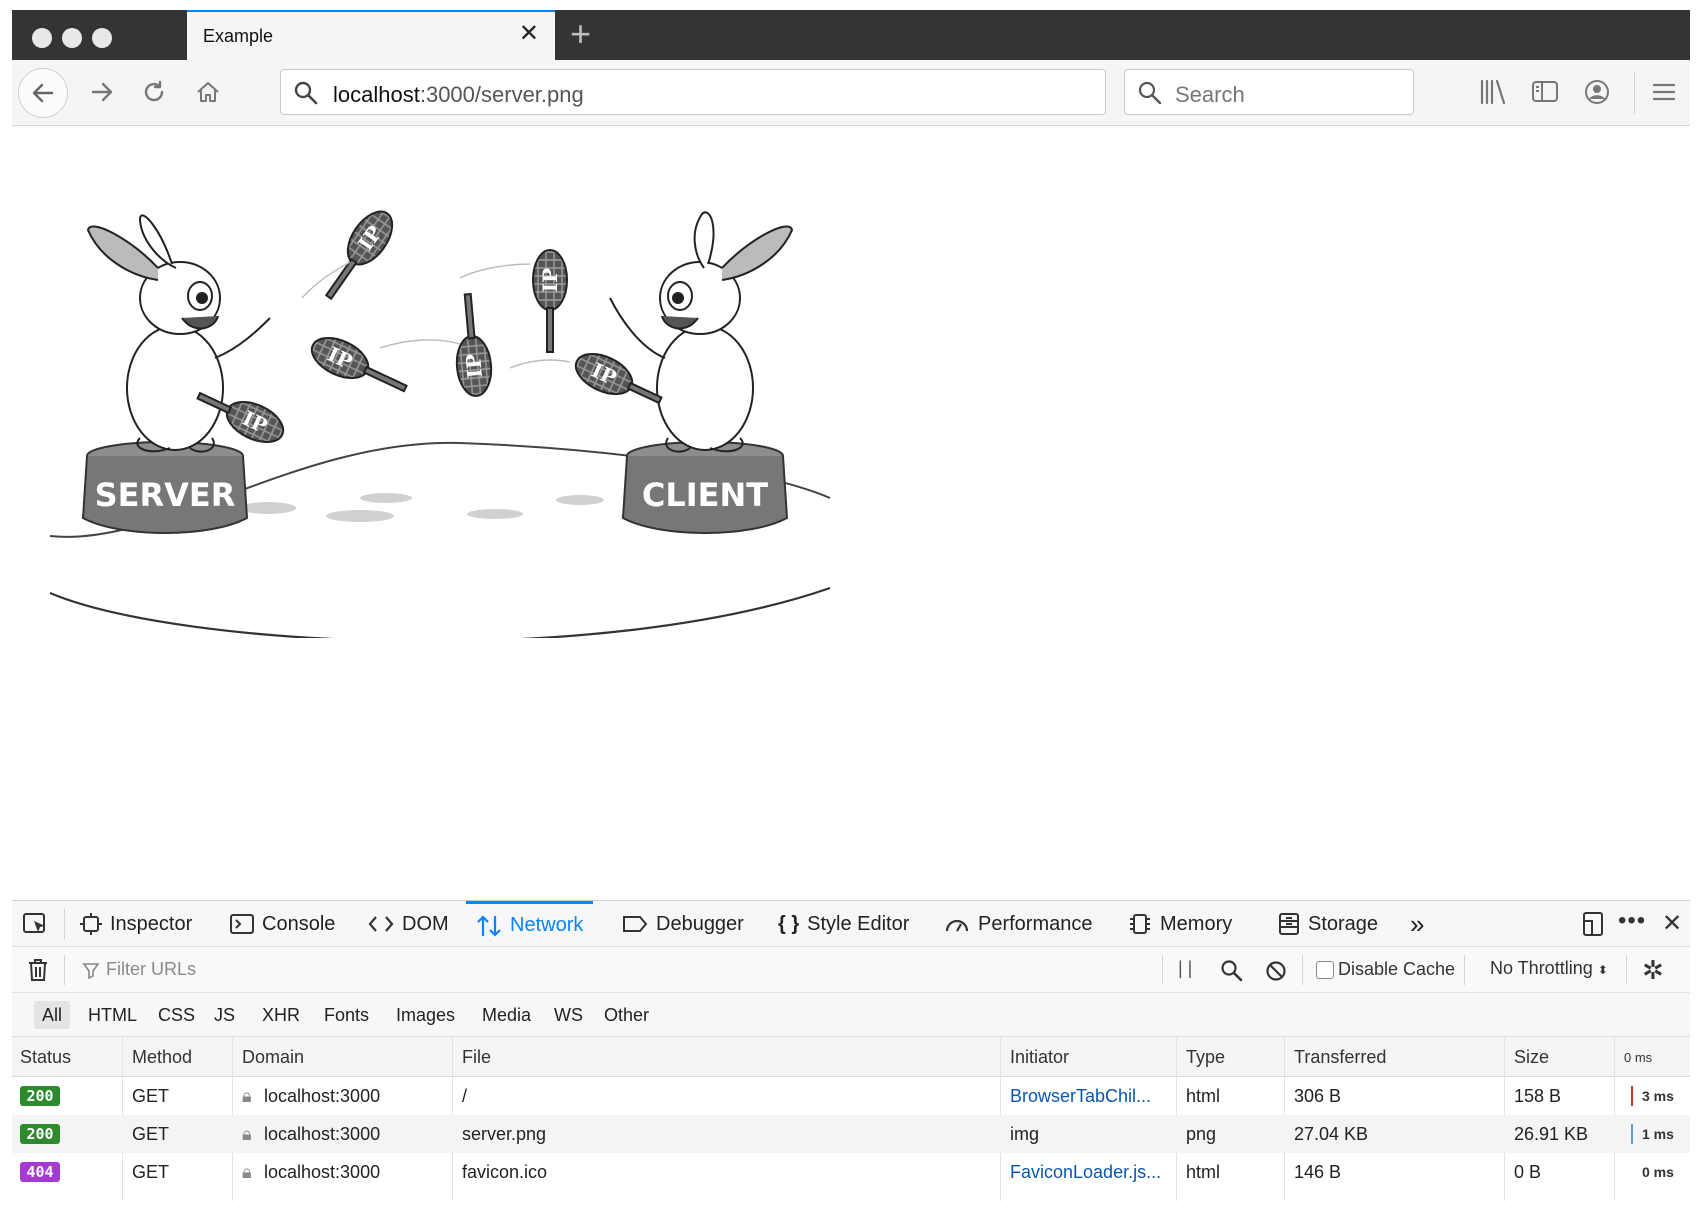 Image resolution: width=1702 pixels, height=1232 pixels. What do you see at coordinates (36, 924) in the screenshot?
I see `element-picker-icon` at bounding box center [36, 924].